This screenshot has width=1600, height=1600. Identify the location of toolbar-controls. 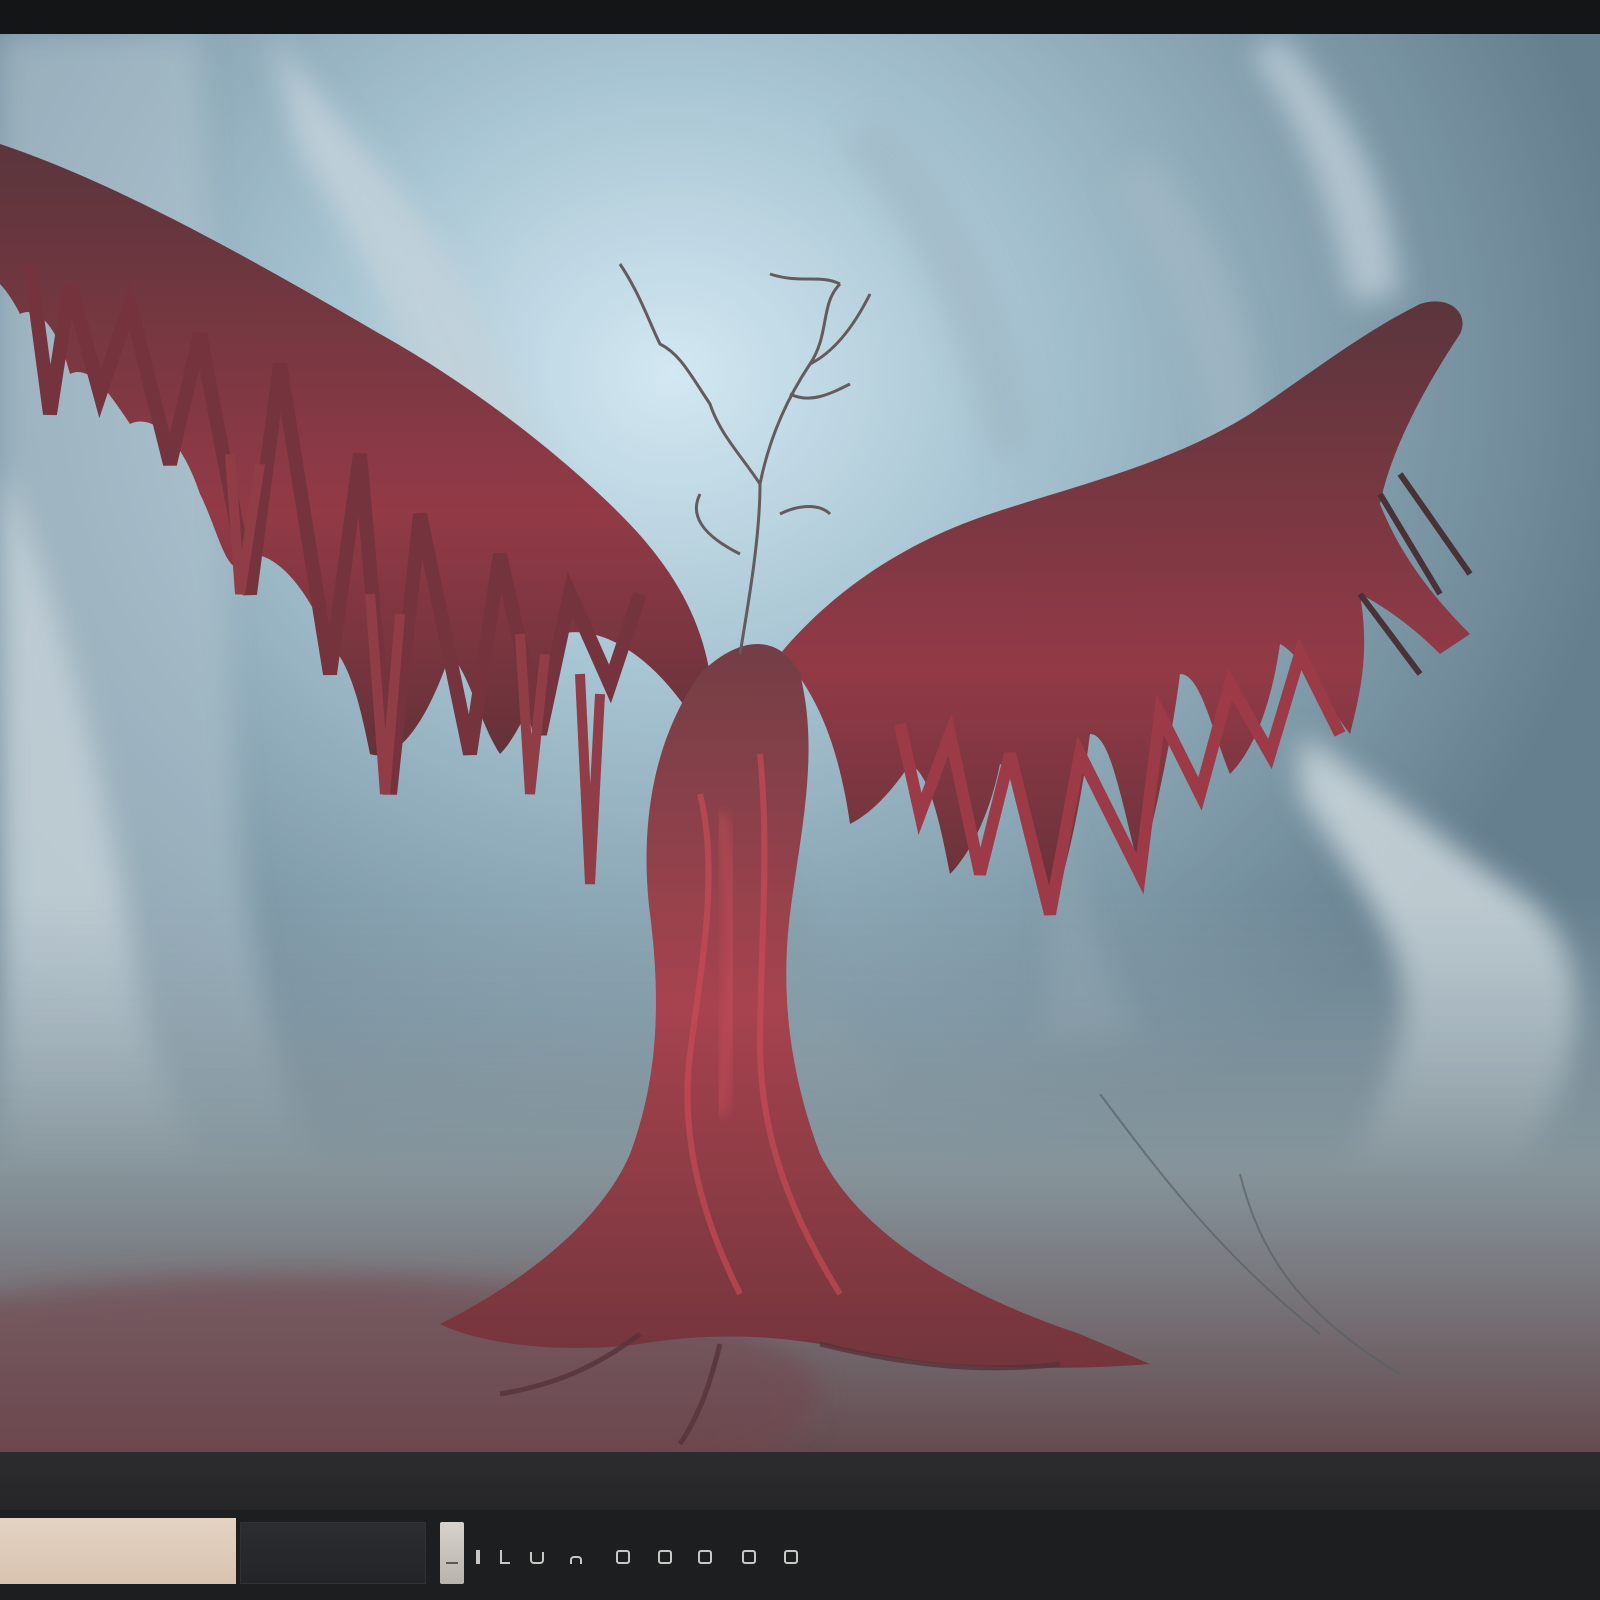
(650, 1557).